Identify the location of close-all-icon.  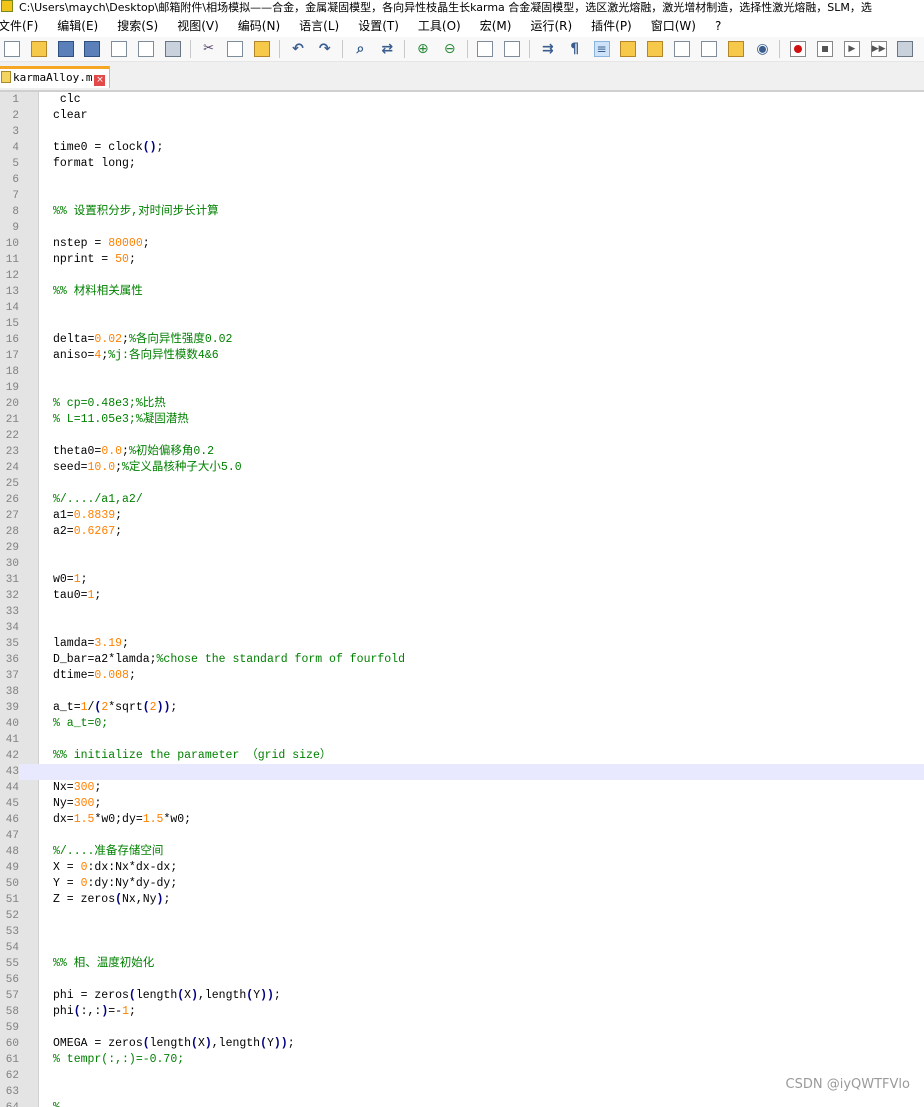
(146, 49).